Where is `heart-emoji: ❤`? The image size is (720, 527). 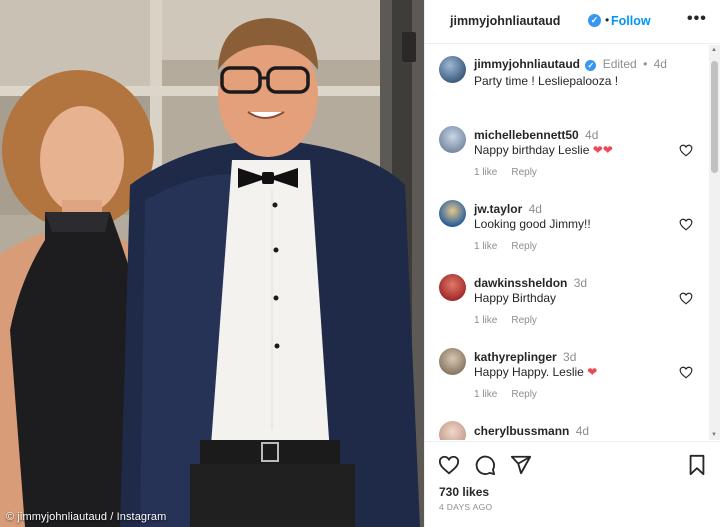 heart-emoji: ❤ is located at coordinates (592, 372).